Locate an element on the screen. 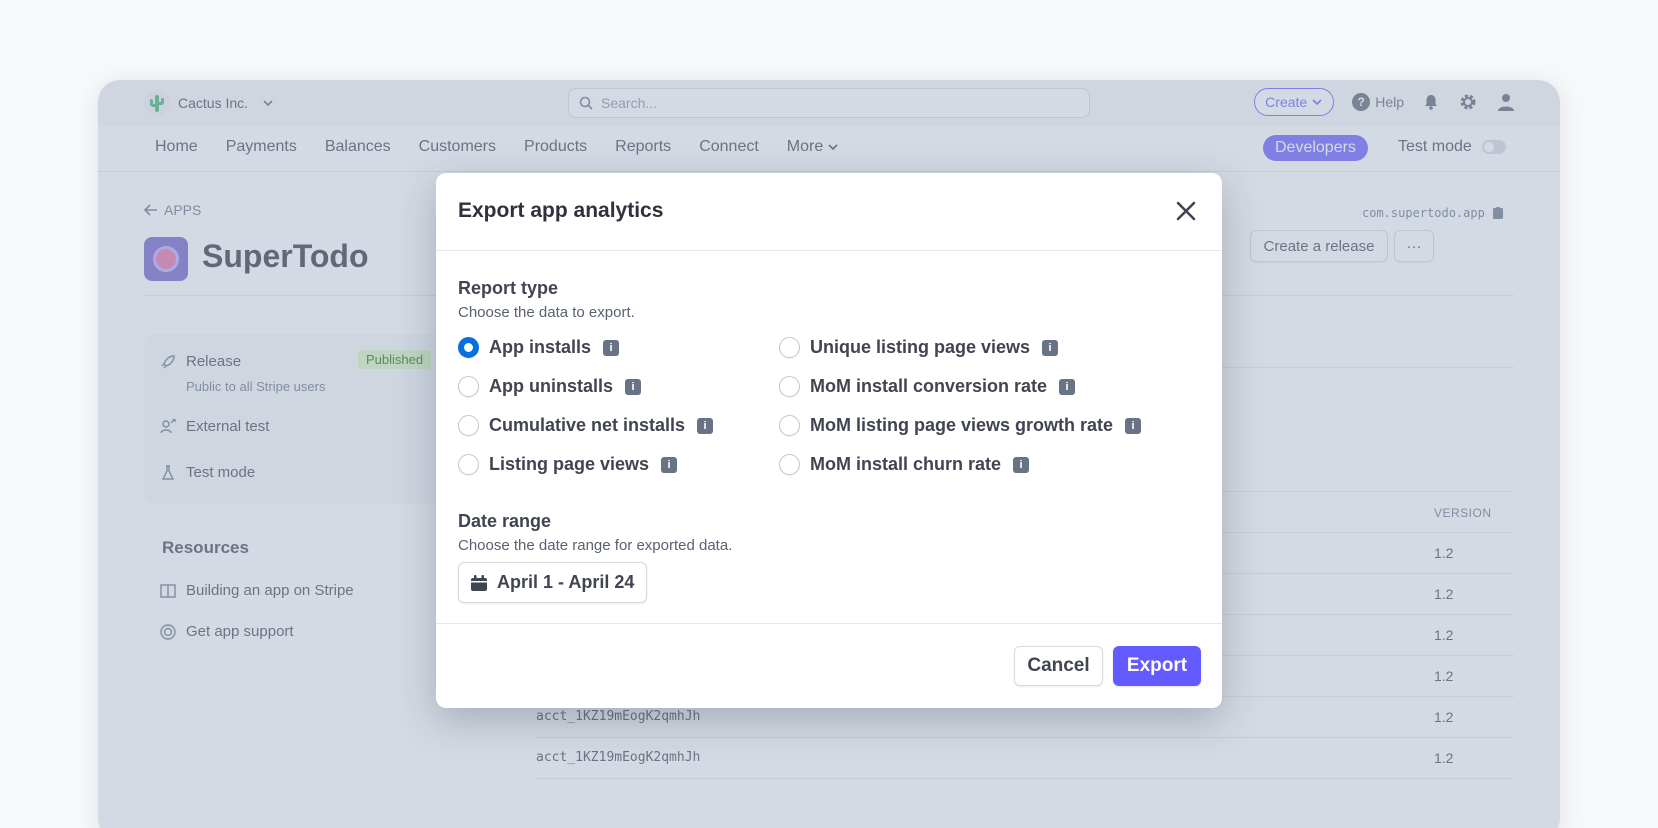  option-label: Unique listing page views is located at coordinates (920, 347).